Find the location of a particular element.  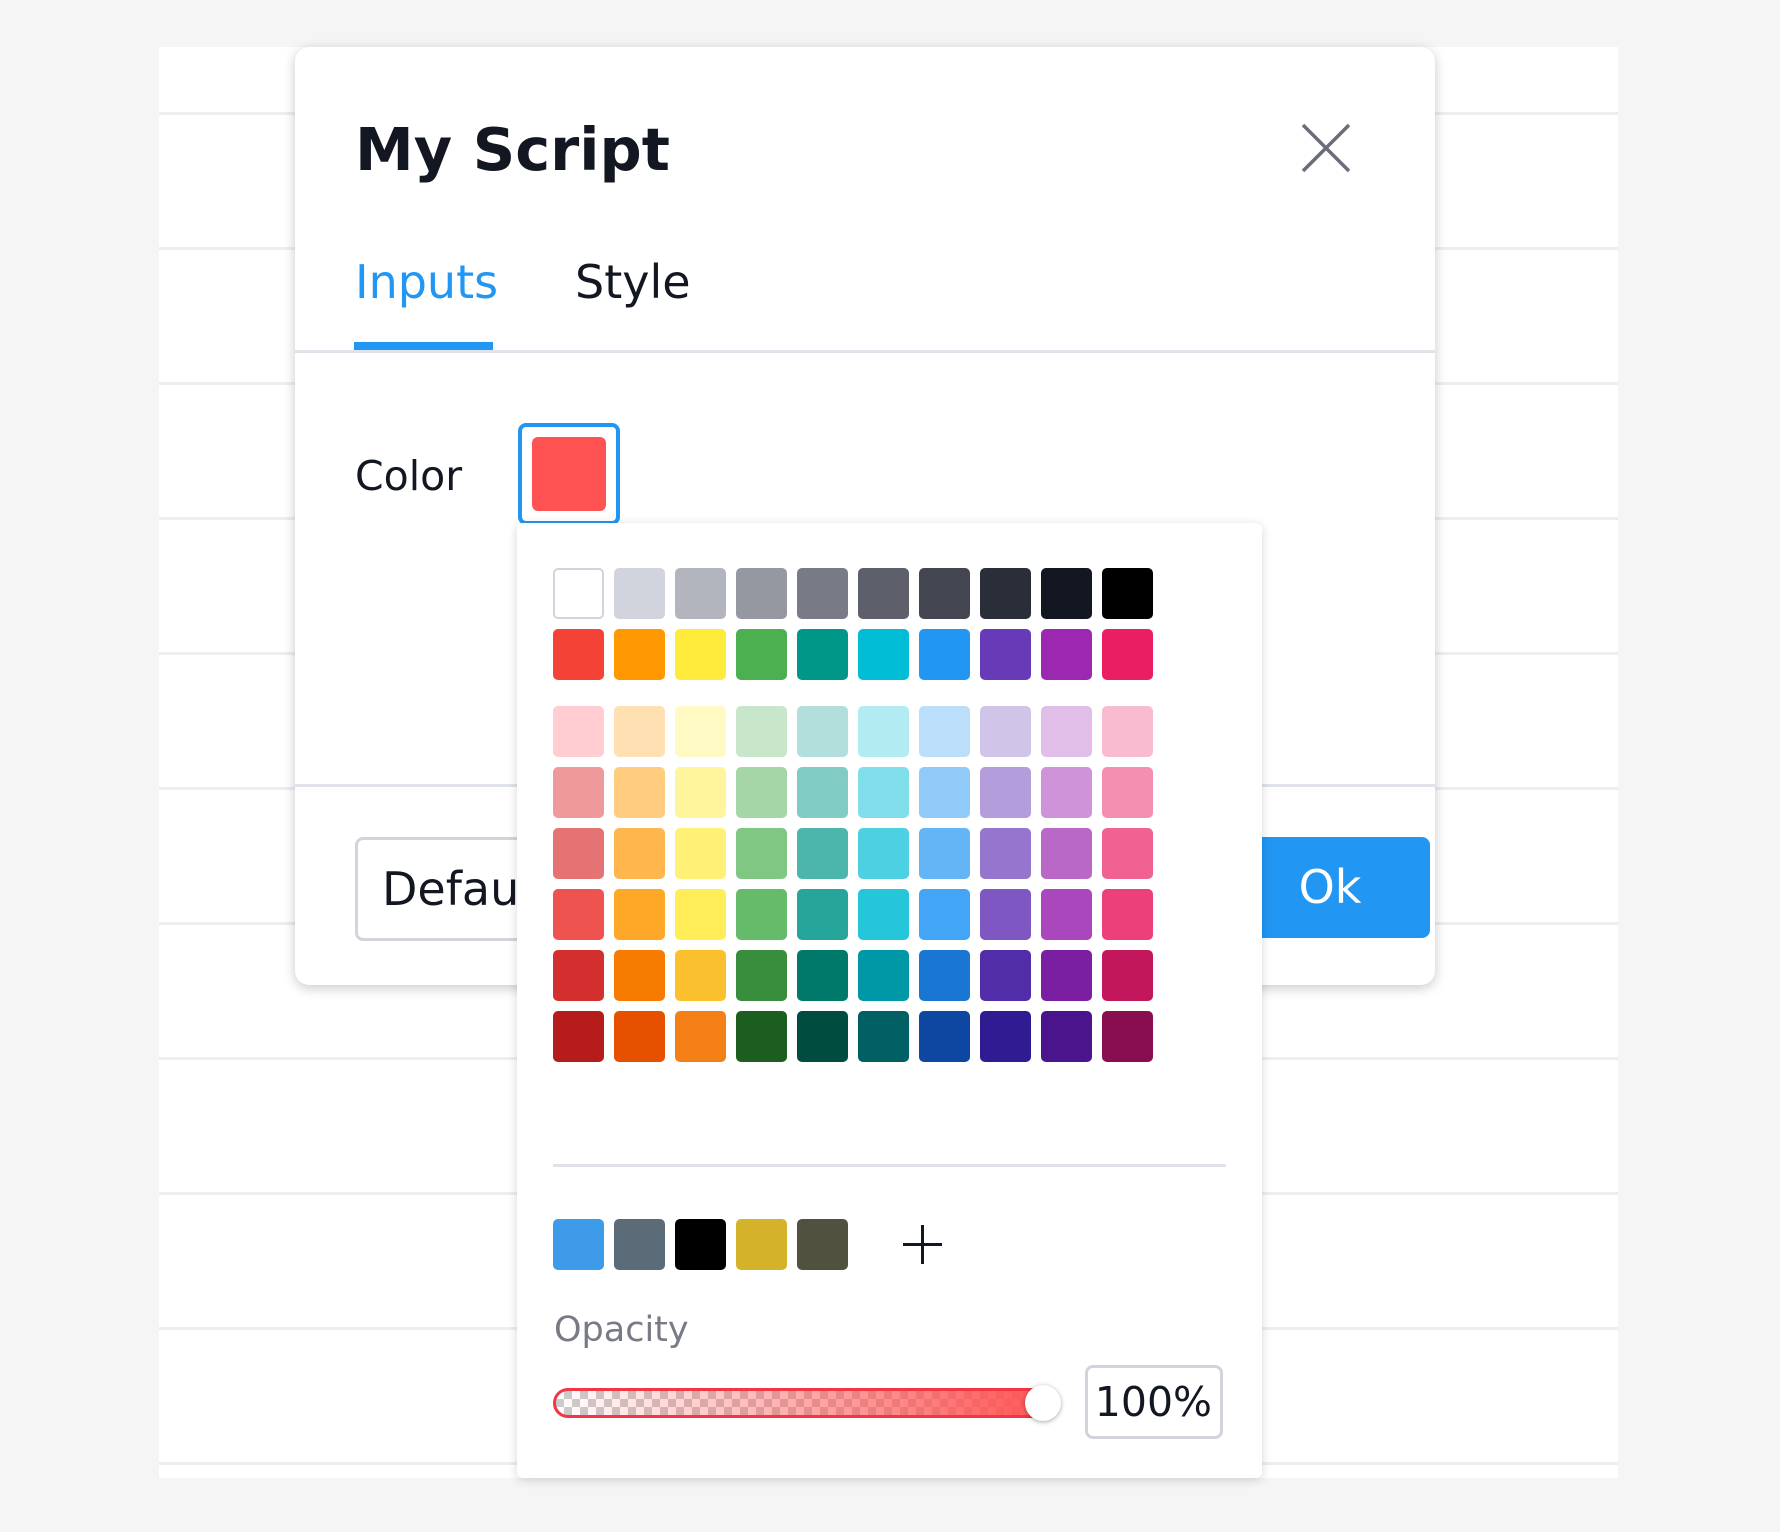

dialog-title: My Script is located at coordinates (512, 149).